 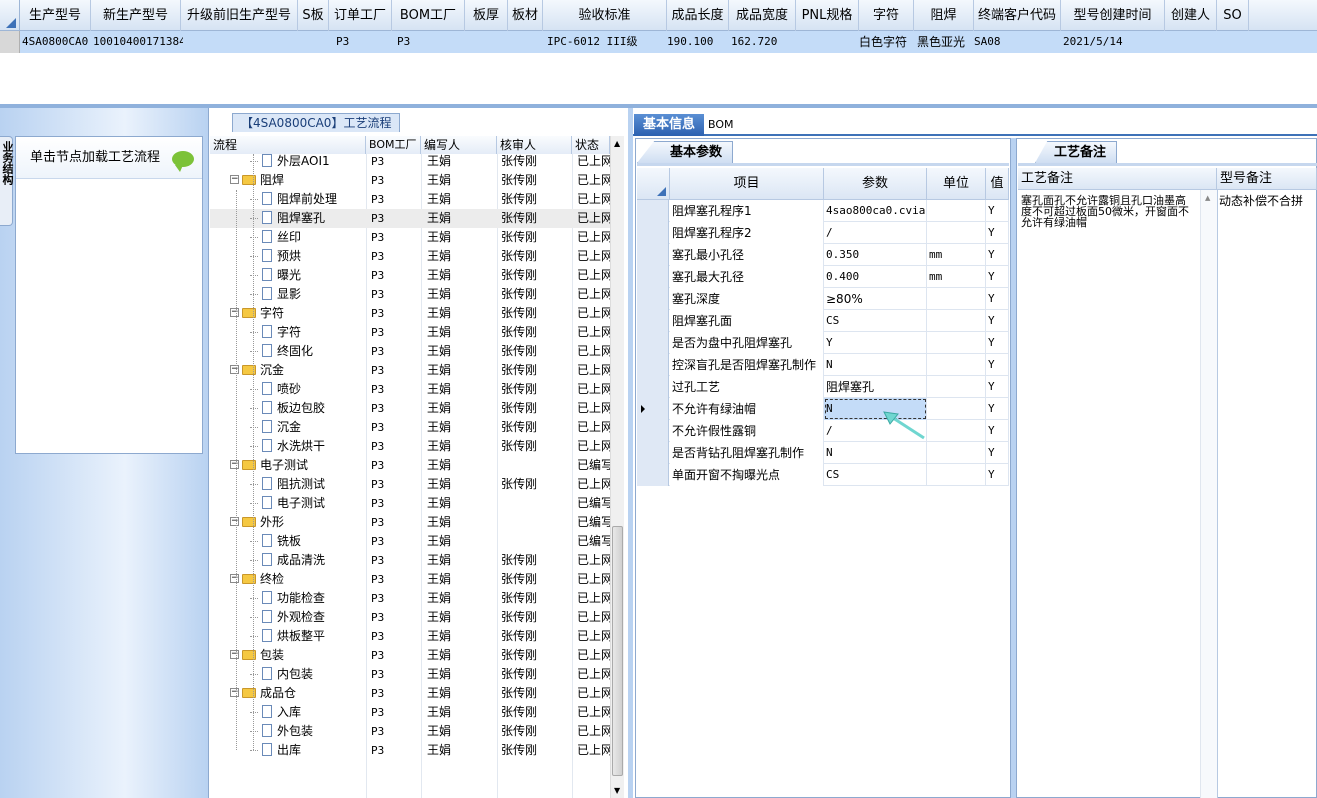 I want to click on param-cell-value: 4sao800ca0.cvia, so click(x=875, y=211).